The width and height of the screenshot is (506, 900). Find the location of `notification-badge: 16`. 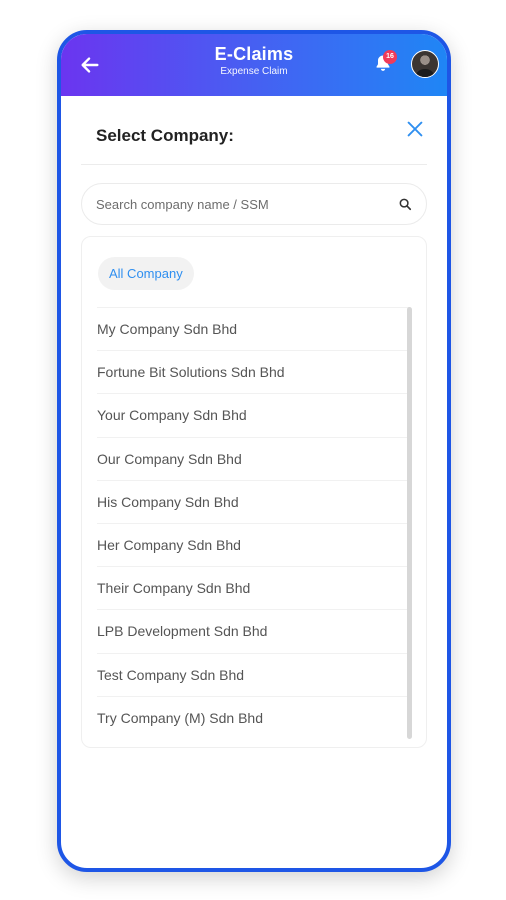

notification-badge: 16 is located at coordinates (390, 57).